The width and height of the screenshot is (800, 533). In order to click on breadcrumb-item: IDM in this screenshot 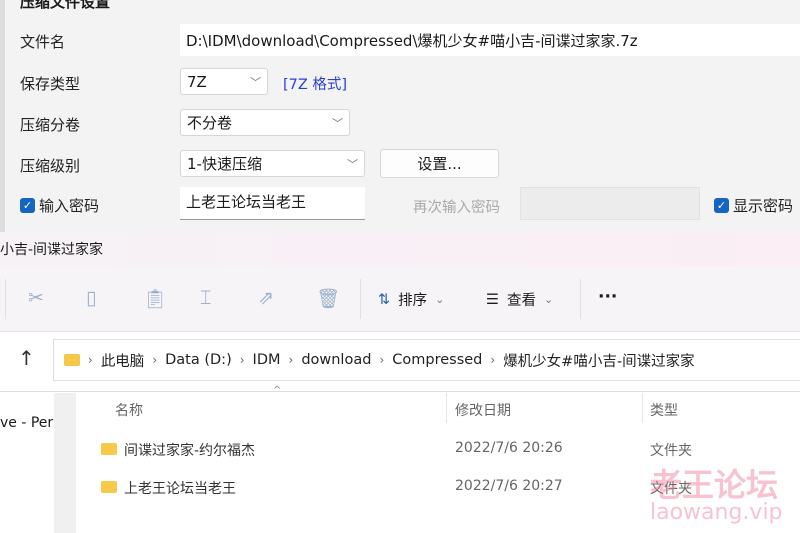, I will do `click(267, 360)`.